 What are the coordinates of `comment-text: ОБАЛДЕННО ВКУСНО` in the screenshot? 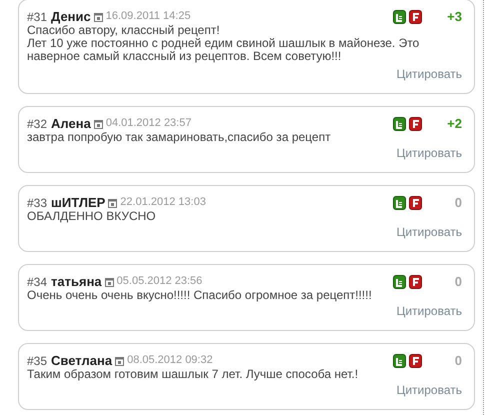 It's located at (92, 216).